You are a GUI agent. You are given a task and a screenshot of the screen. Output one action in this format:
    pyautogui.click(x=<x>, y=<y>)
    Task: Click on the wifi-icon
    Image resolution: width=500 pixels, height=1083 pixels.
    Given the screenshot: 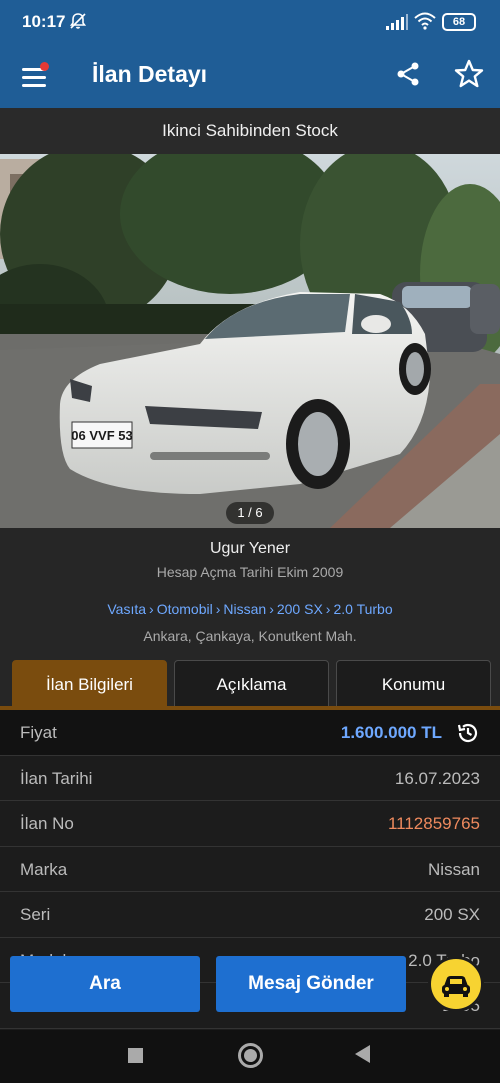 What is the action you would take?
    pyautogui.click(x=425, y=21)
    